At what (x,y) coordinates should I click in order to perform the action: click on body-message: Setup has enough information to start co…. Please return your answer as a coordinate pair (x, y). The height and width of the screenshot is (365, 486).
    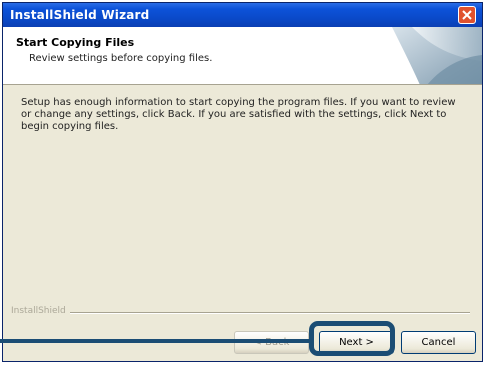
    Looking at the image, I should click on (238, 114).